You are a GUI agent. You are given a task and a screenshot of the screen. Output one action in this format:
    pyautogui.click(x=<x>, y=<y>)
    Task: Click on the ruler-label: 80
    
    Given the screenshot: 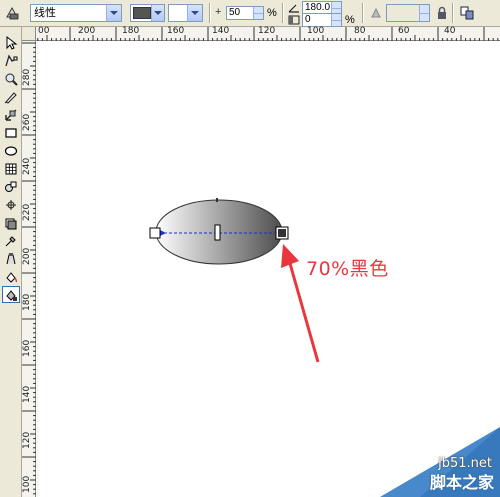 What is the action you would take?
    pyautogui.click(x=360, y=31)
    